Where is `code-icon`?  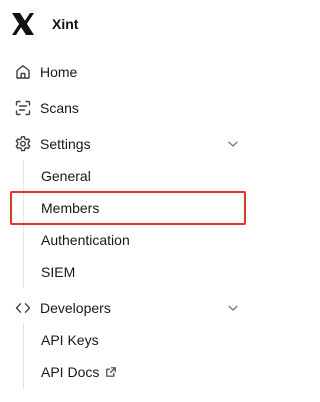
code-icon is located at coordinates (23, 308).